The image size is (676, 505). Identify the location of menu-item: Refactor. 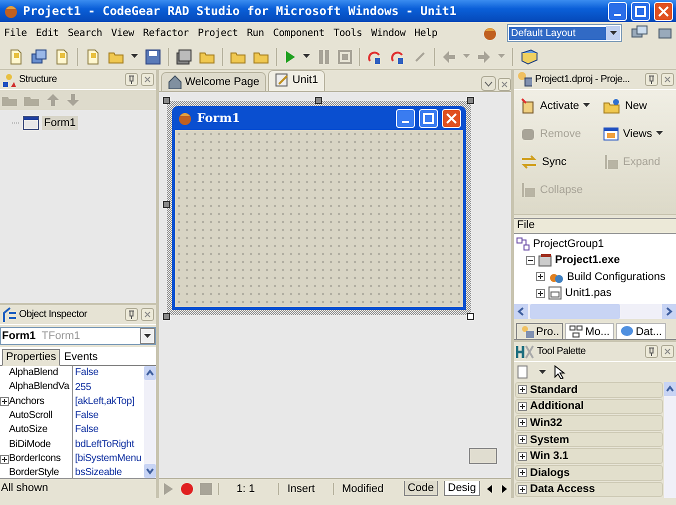
(166, 33).